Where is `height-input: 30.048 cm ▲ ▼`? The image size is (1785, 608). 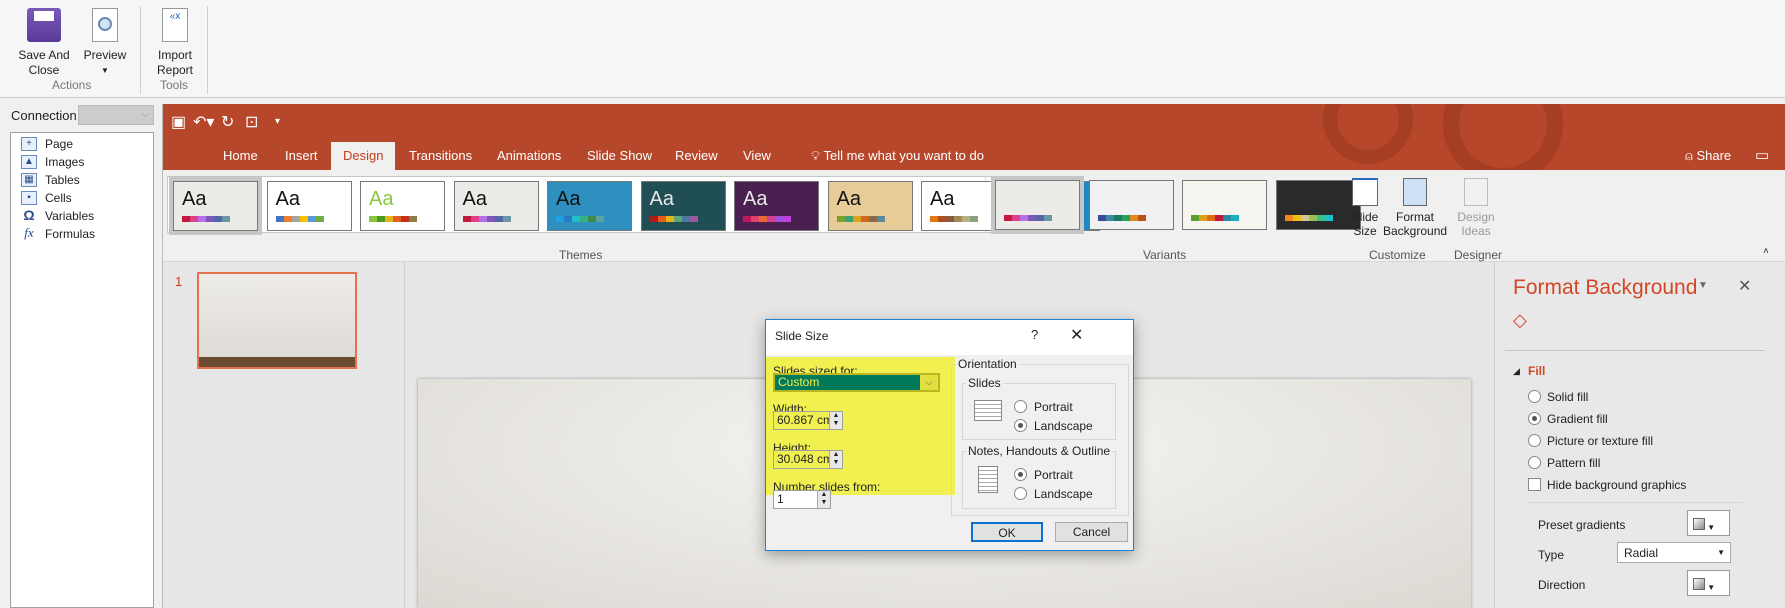 height-input: 30.048 cm ▲ ▼ is located at coordinates (808, 459).